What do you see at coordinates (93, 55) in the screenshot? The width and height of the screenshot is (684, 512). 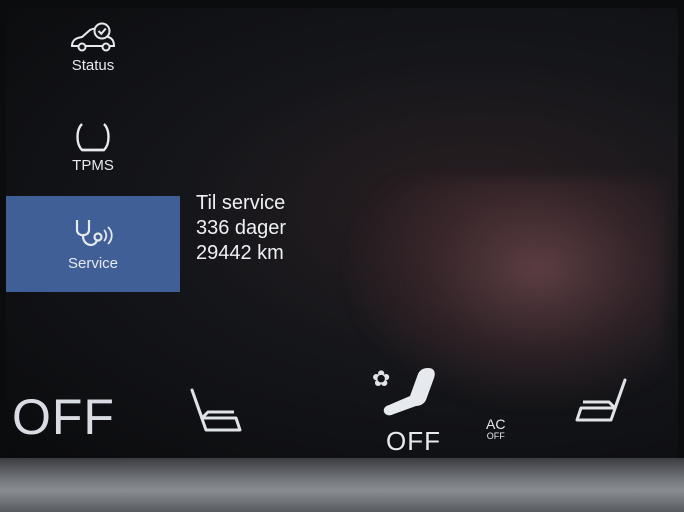 I see `sidebar-item-status: Status` at bounding box center [93, 55].